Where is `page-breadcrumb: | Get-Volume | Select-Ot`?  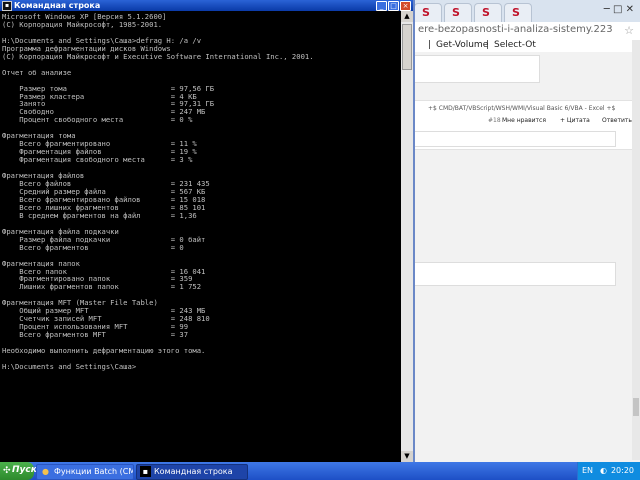 page-breadcrumb: | Get-Volume | Select-Ot is located at coordinates (525, 46).